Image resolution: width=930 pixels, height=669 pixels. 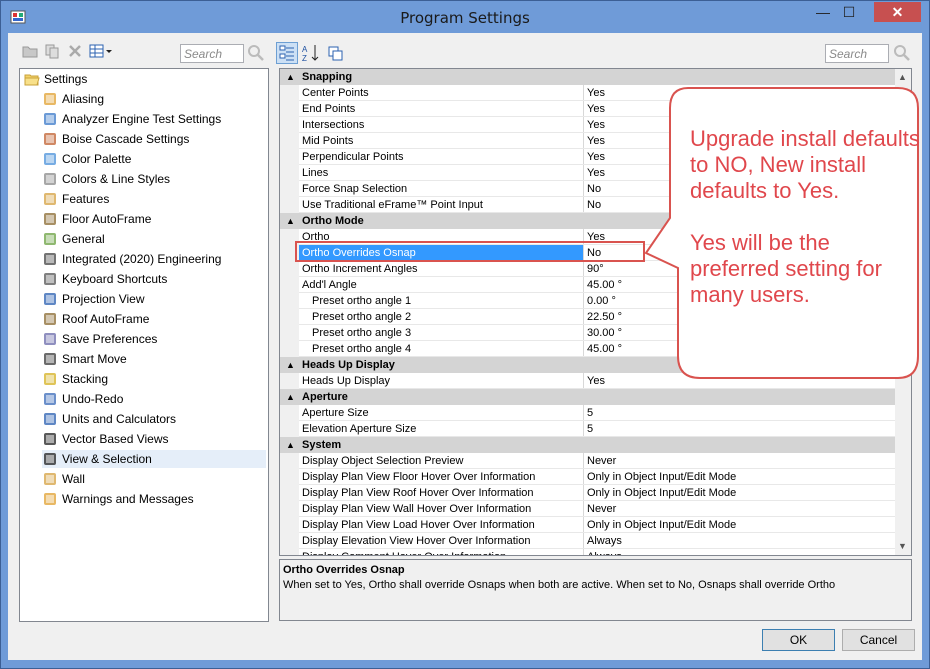 What do you see at coordinates (587, 109) in the screenshot?
I see `grid-property-row: End Points Yes` at bounding box center [587, 109].